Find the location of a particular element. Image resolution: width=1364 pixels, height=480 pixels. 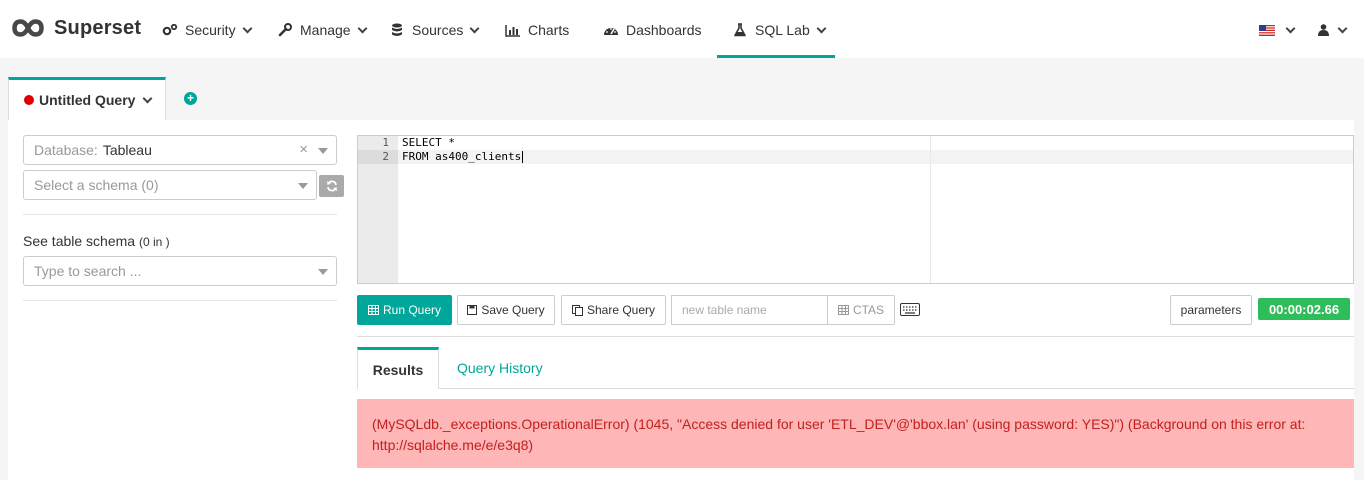

ctas-label: CTAS is located at coordinates (868, 310).